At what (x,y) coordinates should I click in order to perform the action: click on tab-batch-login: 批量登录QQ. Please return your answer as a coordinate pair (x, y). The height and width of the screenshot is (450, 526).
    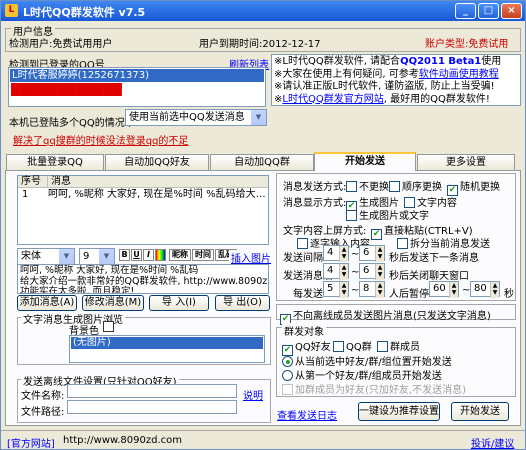
    Looking at the image, I should click on (55, 162).